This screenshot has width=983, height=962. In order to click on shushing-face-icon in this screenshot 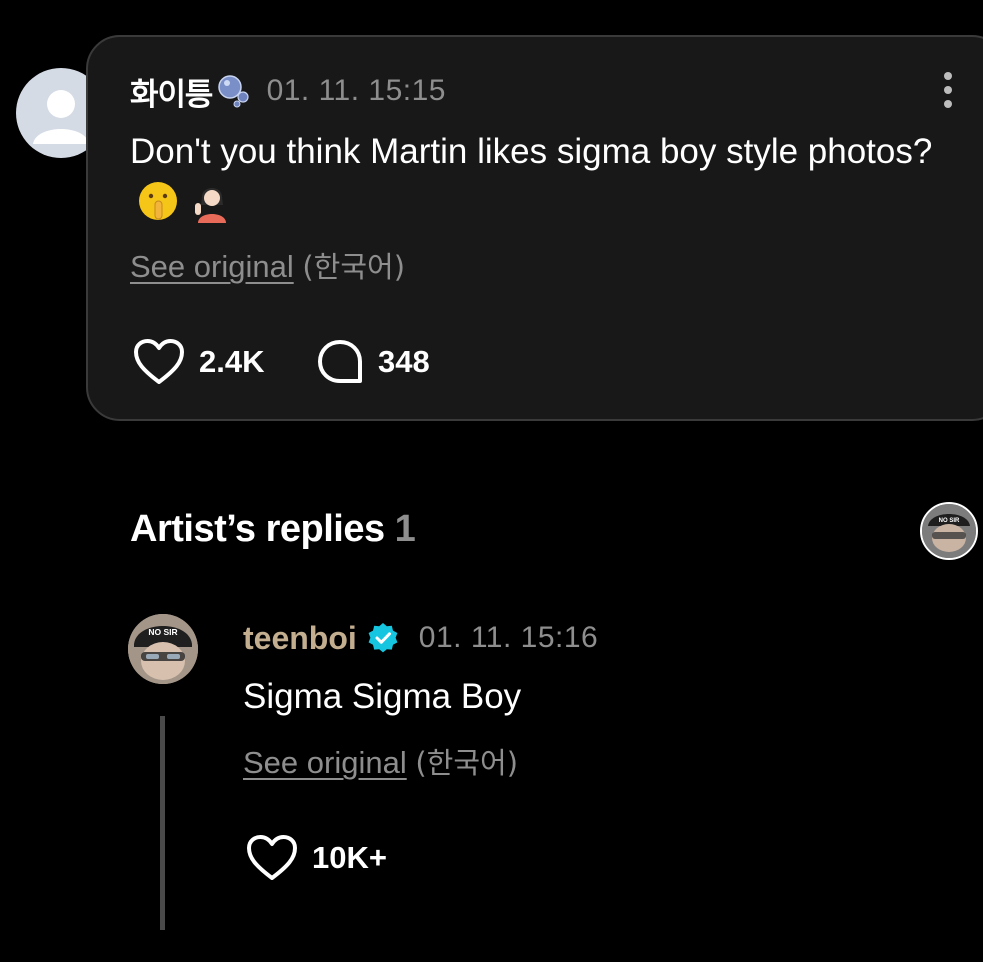, I will do `click(158, 201)`.